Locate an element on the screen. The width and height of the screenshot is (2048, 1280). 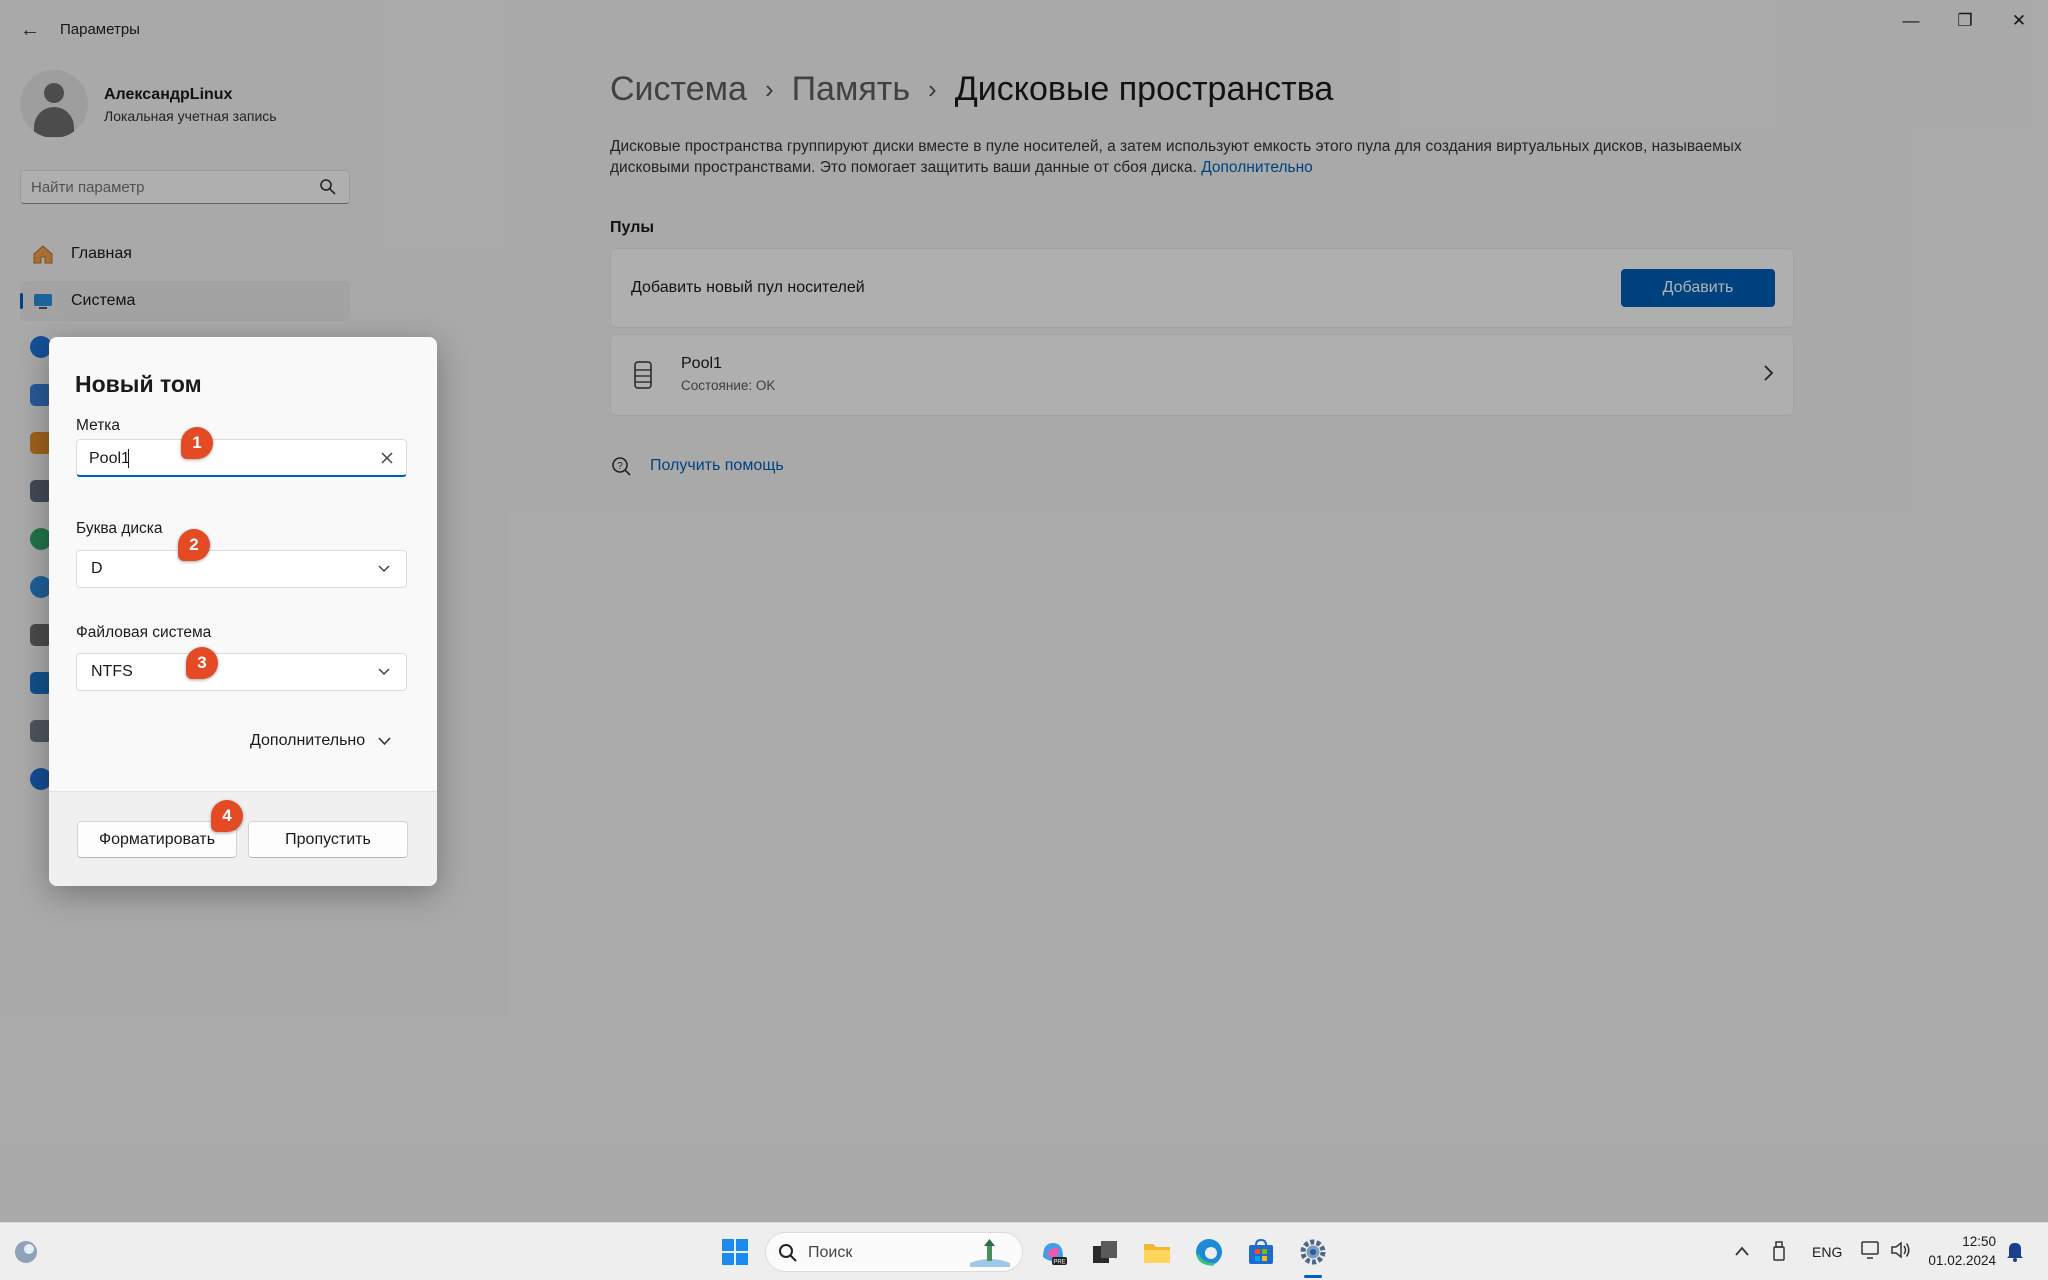
file-explorer-icon is located at coordinates (1157, 1252).